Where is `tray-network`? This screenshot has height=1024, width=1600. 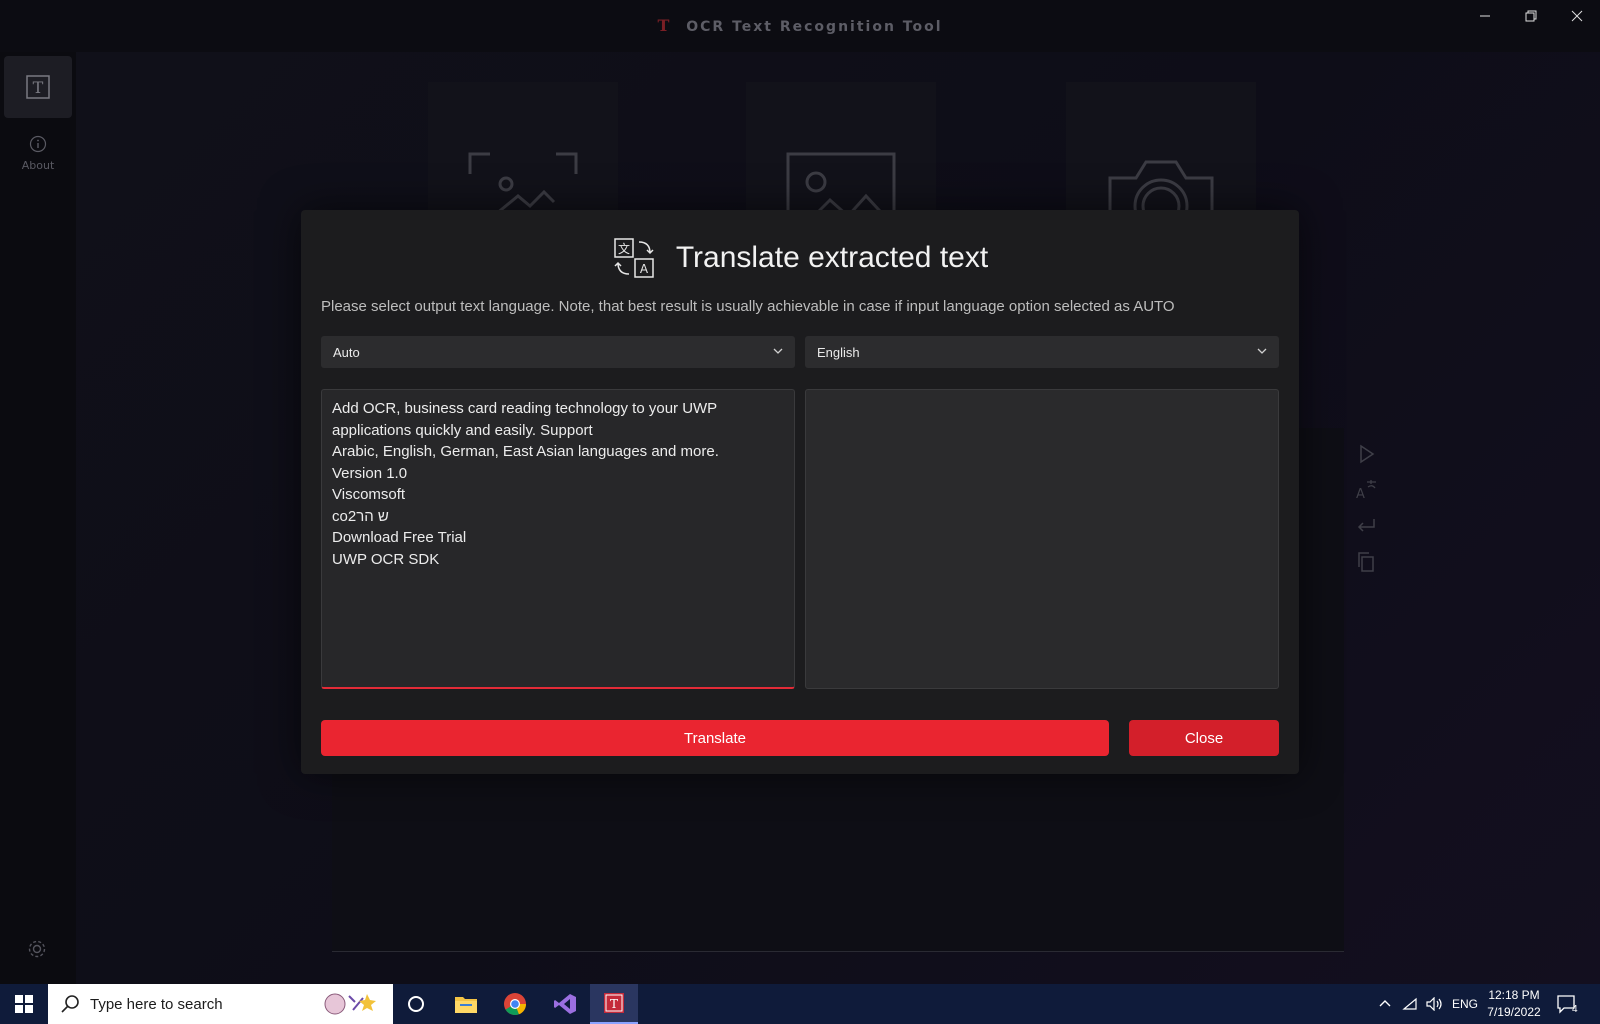 tray-network is located at coordinates (1410, 1004).